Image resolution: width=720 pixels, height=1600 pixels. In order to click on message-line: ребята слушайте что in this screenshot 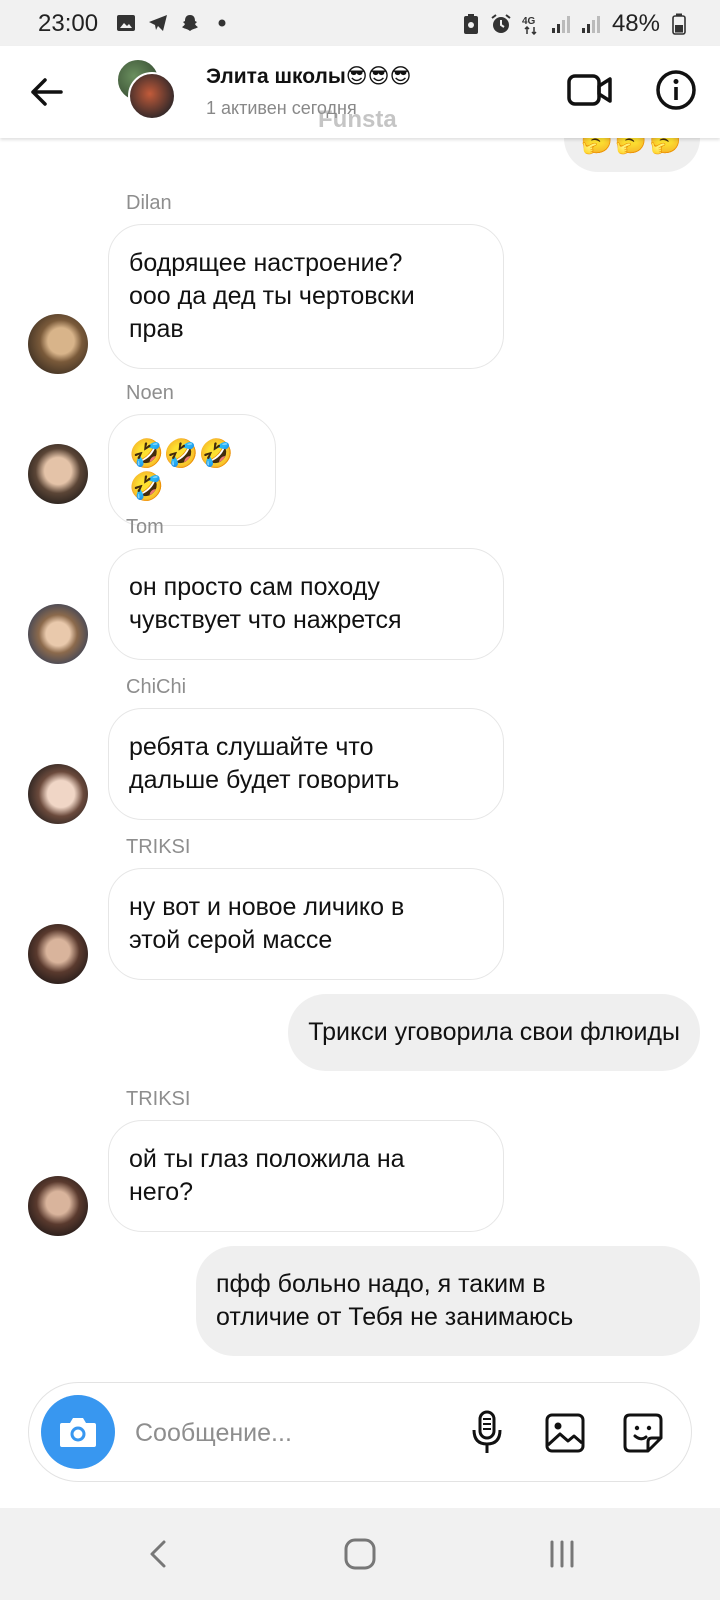, I will do `click(251, 747)`.